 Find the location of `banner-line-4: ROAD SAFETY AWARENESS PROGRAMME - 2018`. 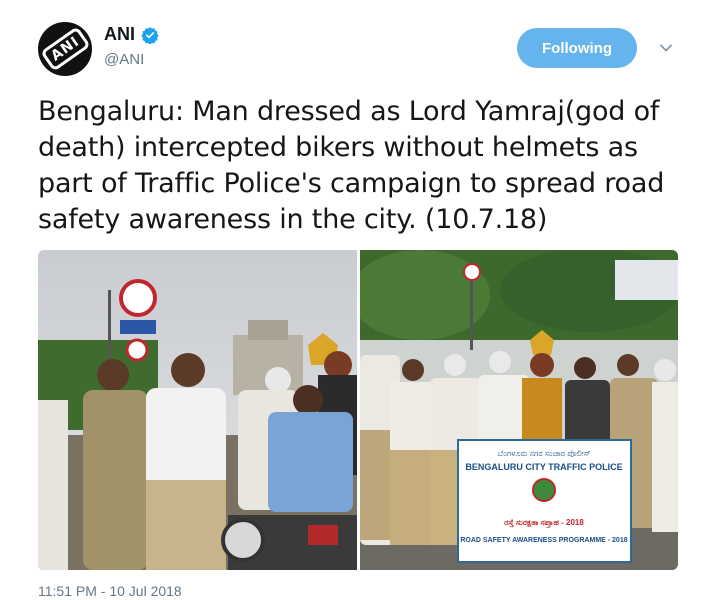

banner-line-4: ROAD SAFETY AWARENESS PROGRAMME - 2018 is located at coordinates (543, 540).